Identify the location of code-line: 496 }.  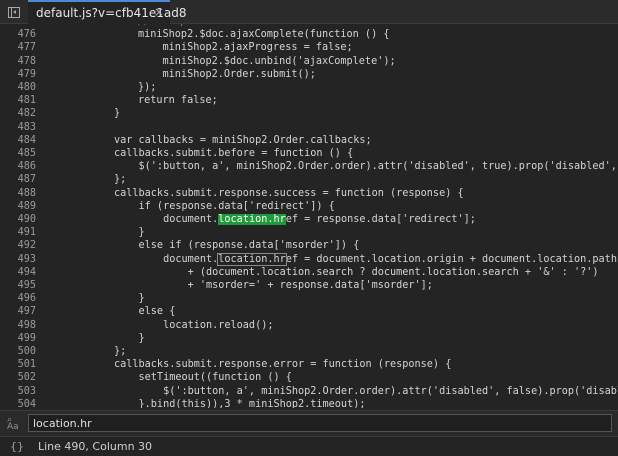
(309, 298).